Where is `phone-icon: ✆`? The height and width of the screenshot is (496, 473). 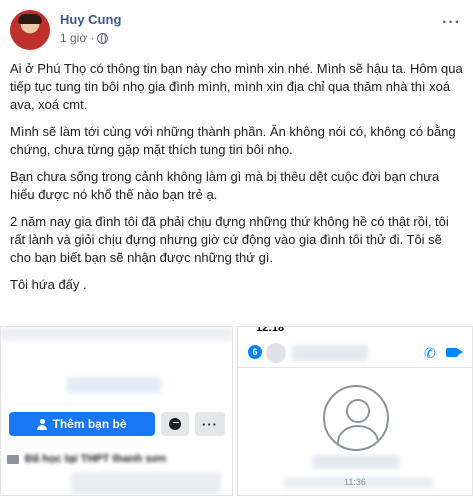
phone-icon: ✆ is located at coordinates (430, 353).